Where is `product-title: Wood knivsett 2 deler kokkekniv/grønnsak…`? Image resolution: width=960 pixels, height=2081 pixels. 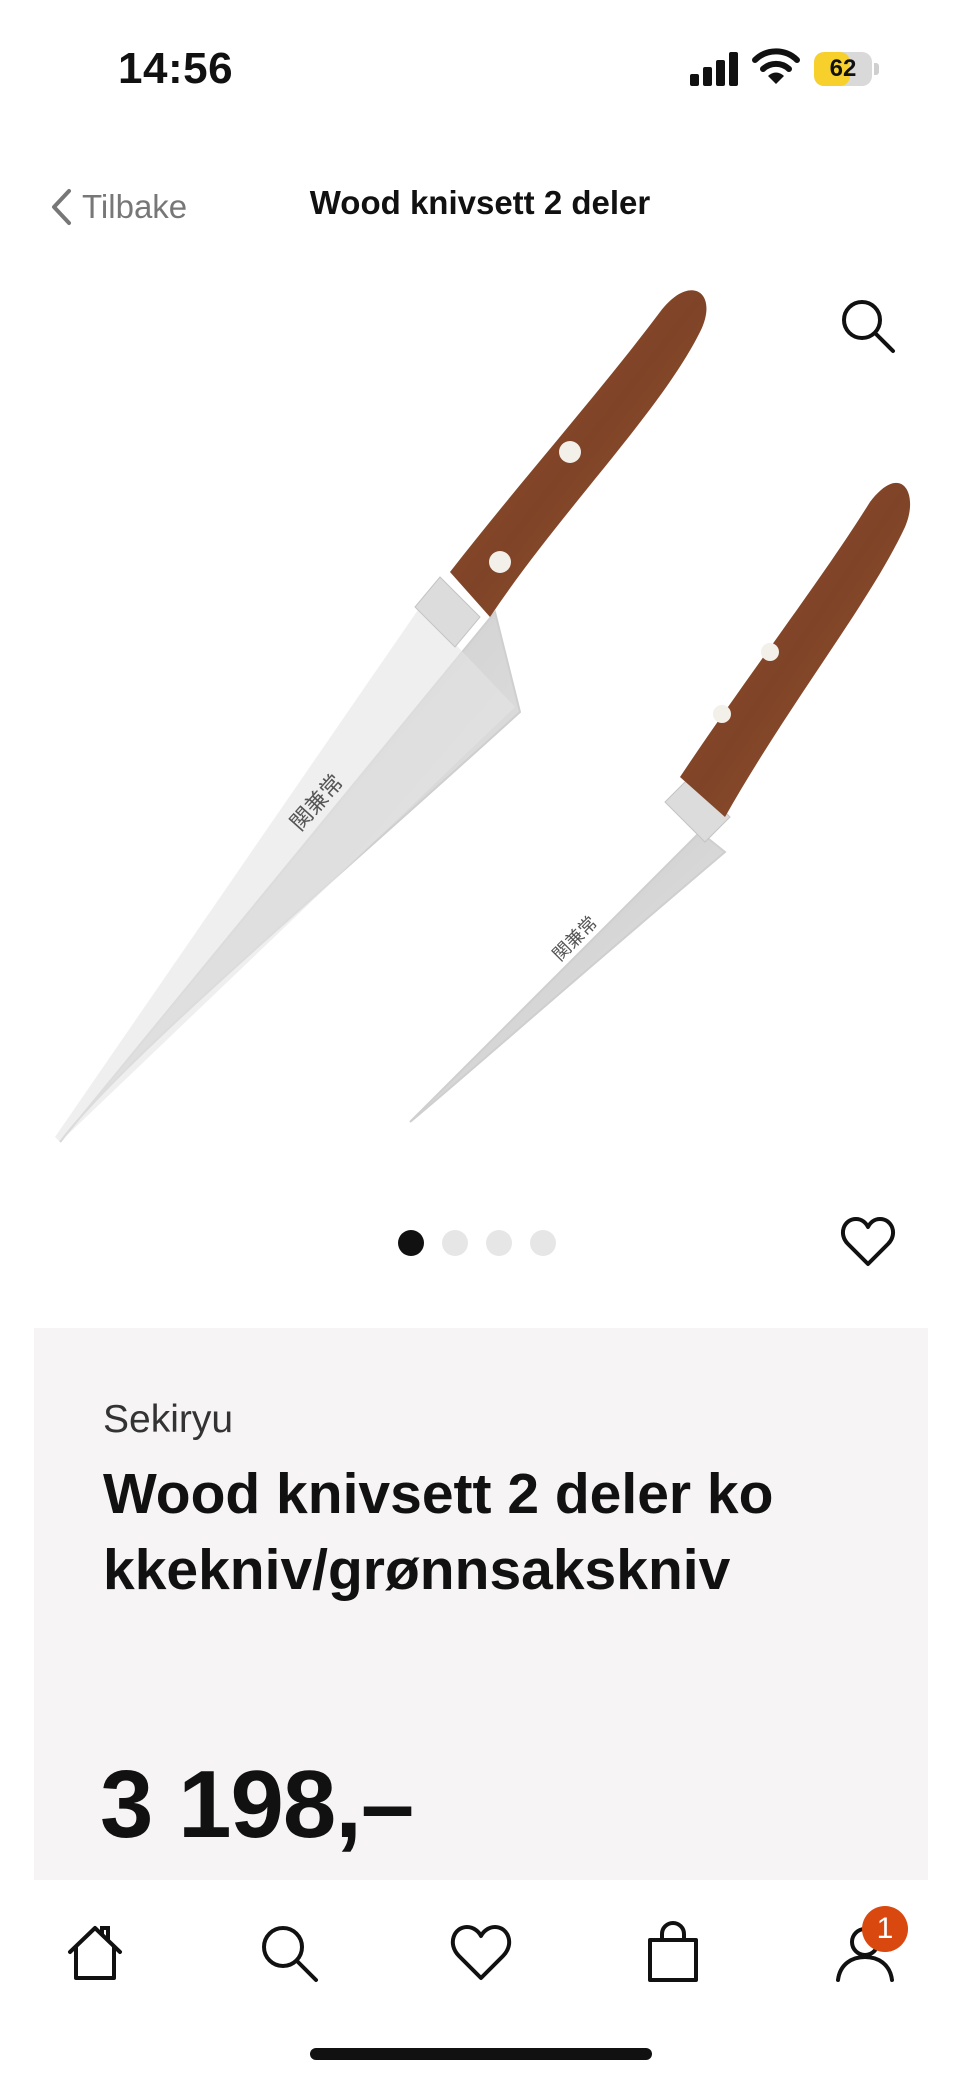
product-title: Wood knivsett 2 deler kokkekniv/grønnsak… is located at coordinates (438, 1532).